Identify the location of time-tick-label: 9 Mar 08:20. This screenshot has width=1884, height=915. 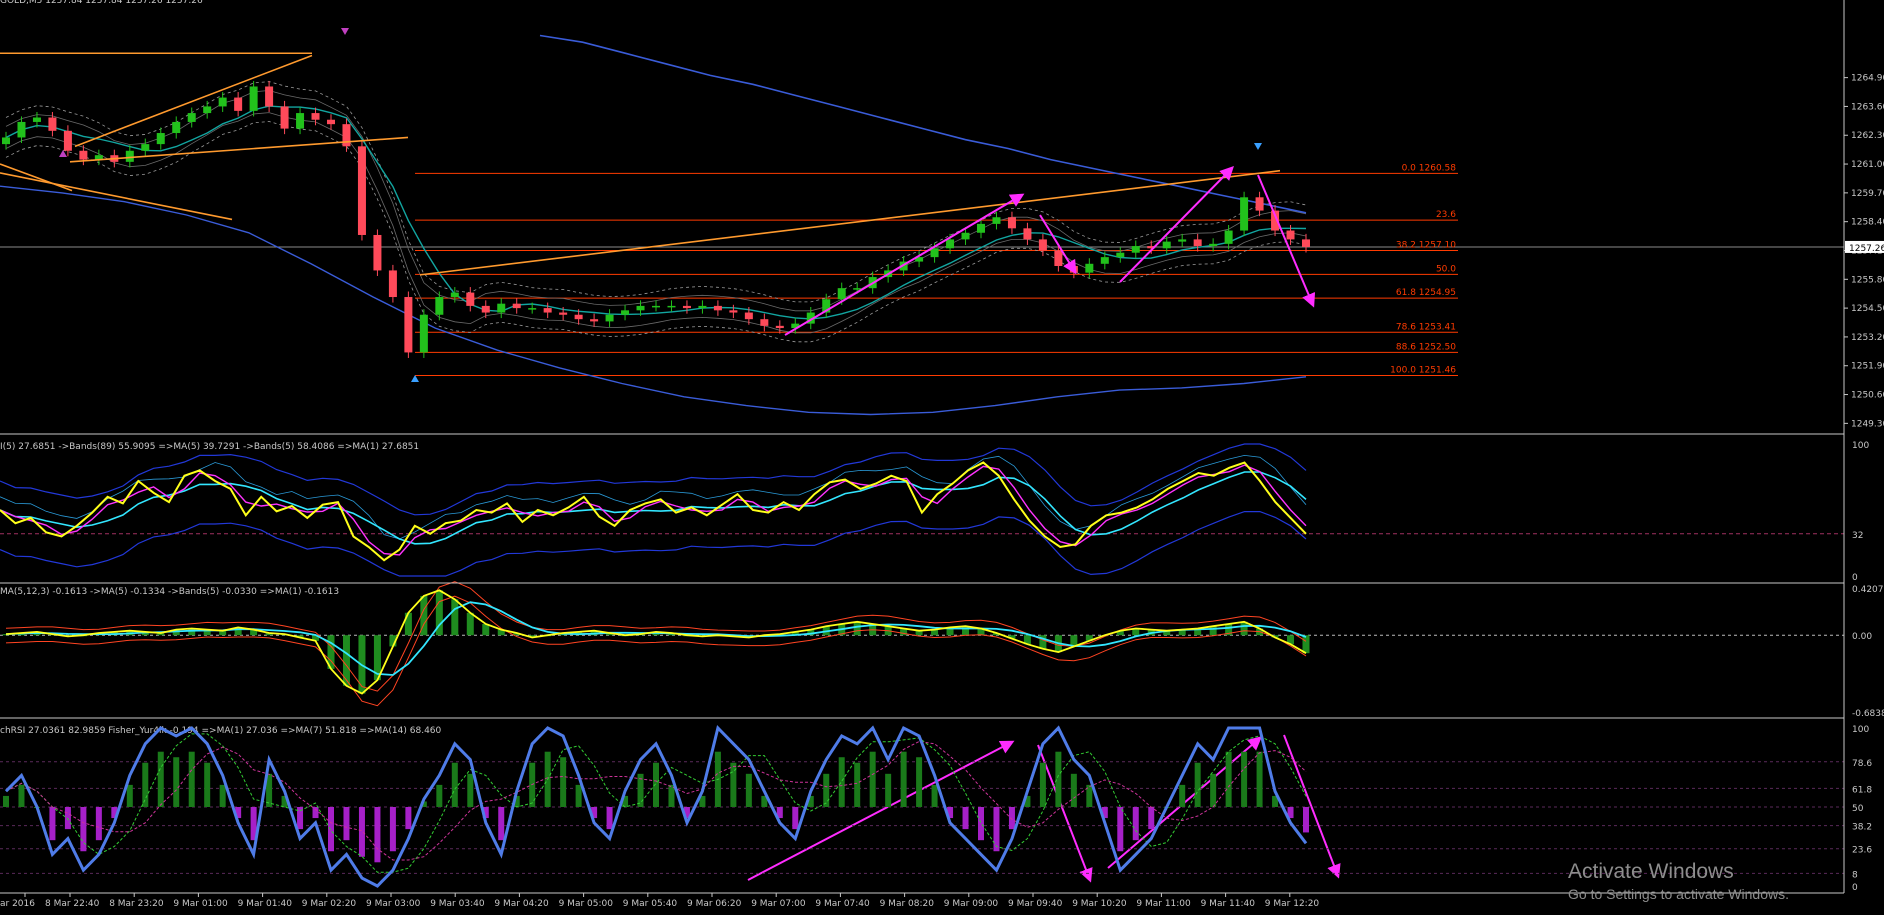
(907, 904).